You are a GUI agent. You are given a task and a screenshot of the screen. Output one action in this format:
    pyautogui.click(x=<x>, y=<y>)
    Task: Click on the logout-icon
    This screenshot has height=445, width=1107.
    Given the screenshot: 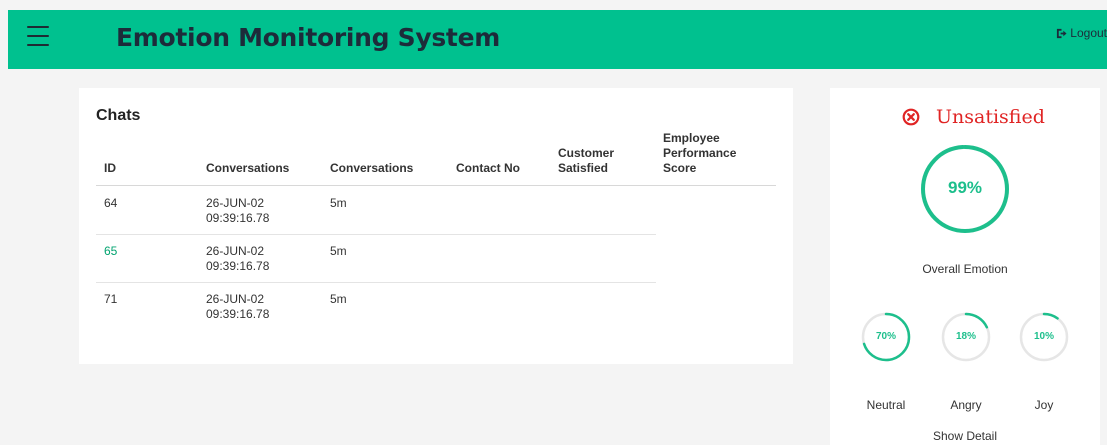 What is the action you would take?
    pyautogui.click(x=1062, y=33)
    